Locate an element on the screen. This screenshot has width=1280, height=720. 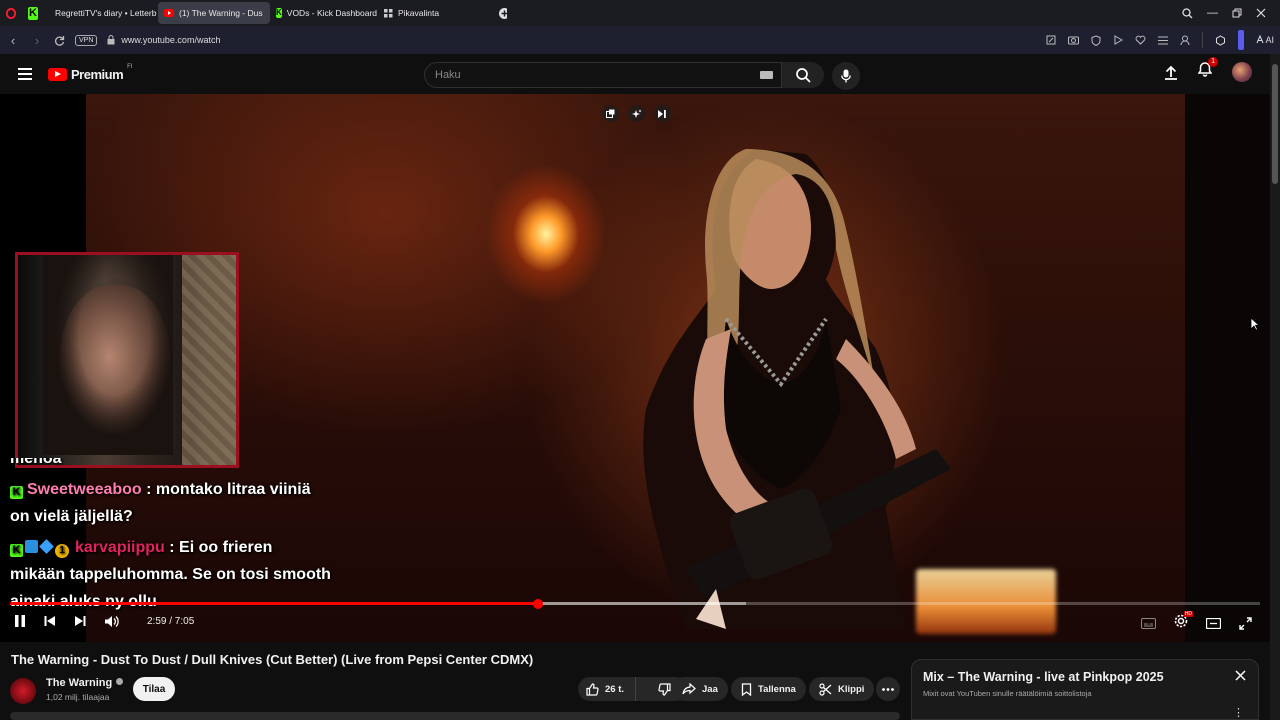
keyboard-icon is located at coordinates (766, 75).